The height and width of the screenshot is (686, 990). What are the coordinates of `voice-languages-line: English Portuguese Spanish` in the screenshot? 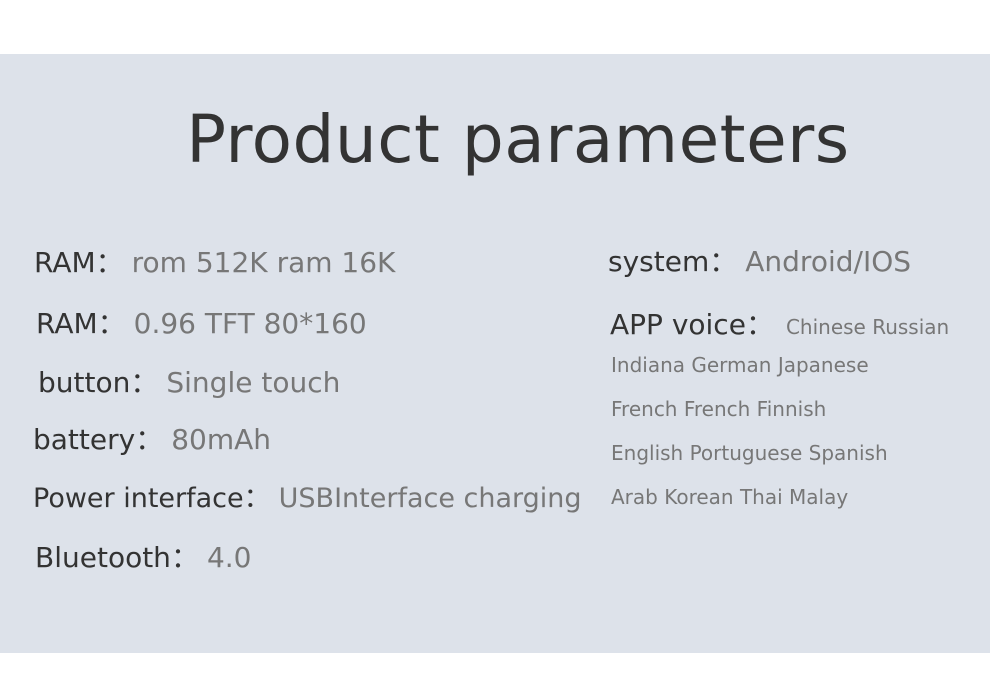 It's located at (749, 453).